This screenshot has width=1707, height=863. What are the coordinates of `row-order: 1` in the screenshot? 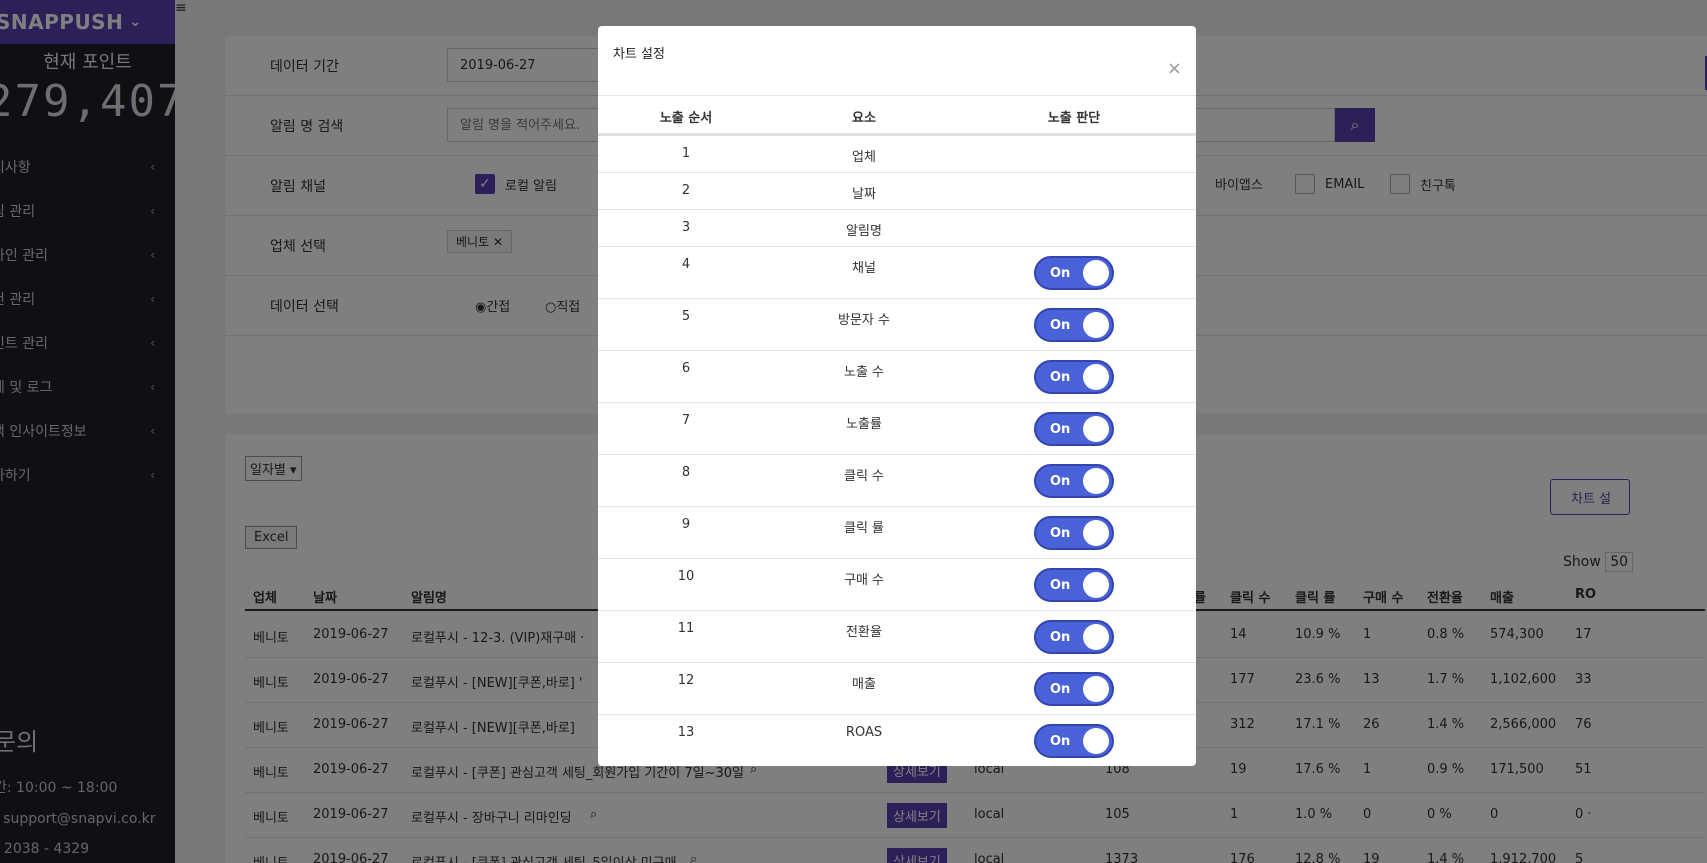 It's located at (686, 153).